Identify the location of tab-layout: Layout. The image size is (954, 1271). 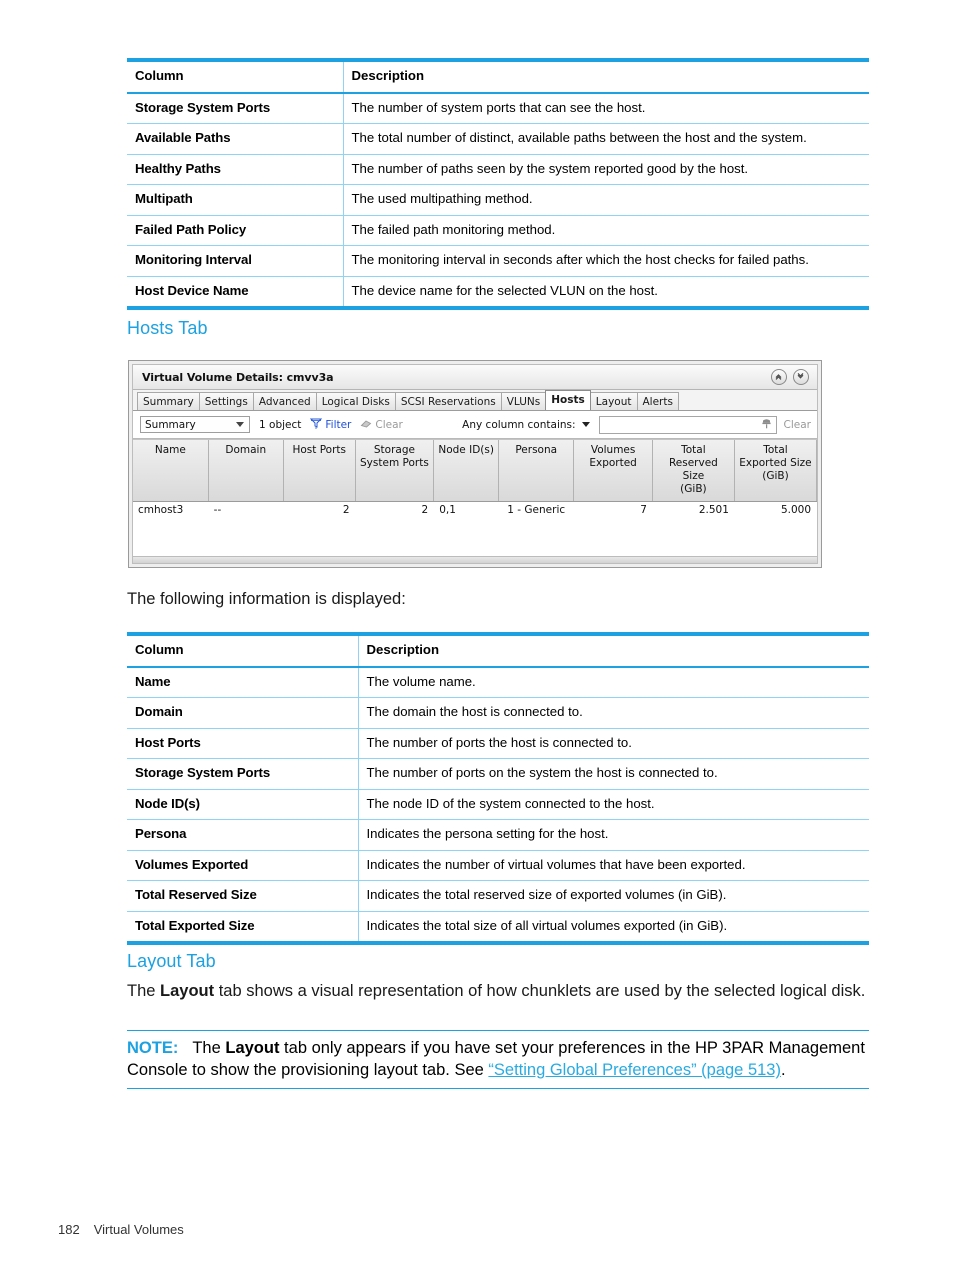
(613, 401).